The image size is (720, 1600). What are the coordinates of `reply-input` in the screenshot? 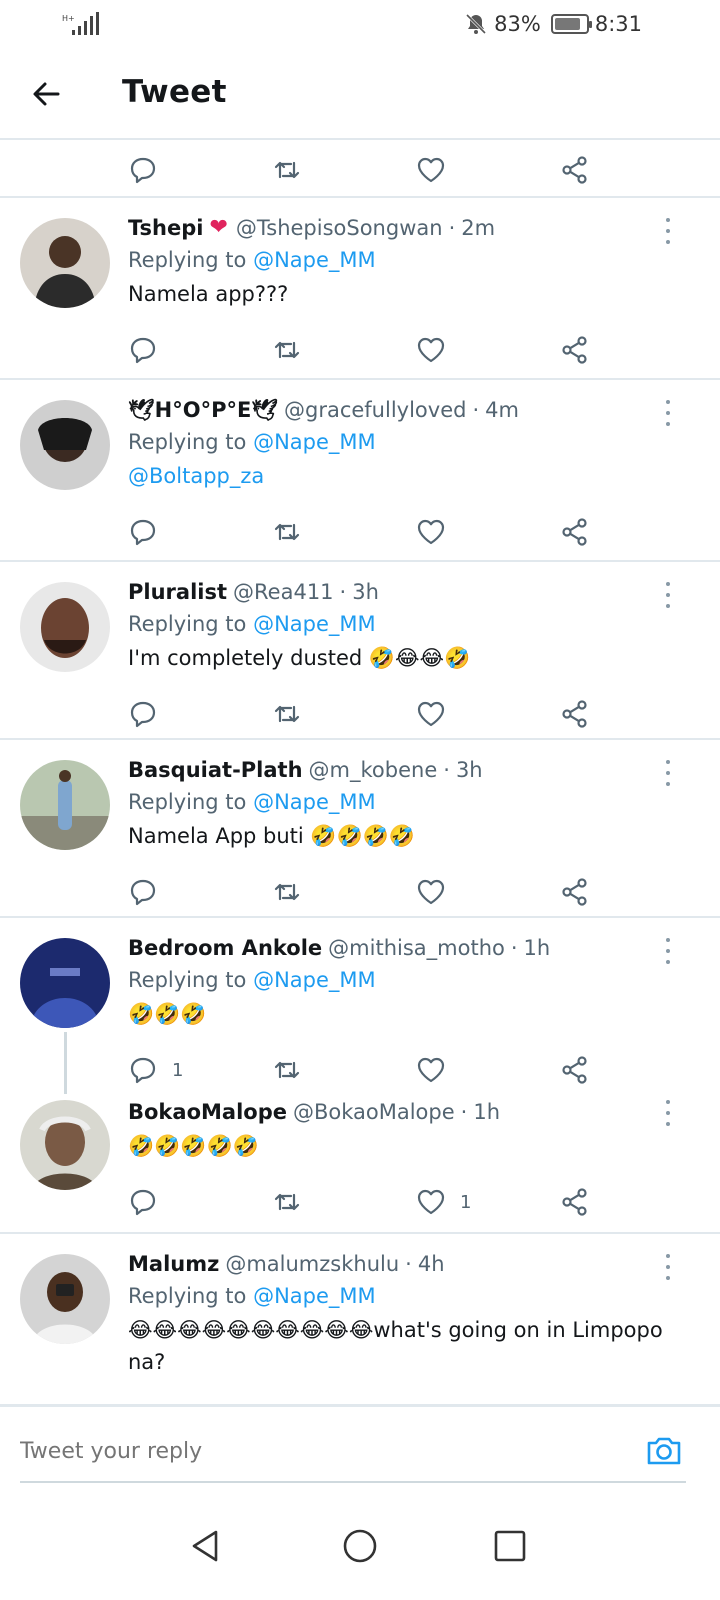 It's located at (300, 1451).